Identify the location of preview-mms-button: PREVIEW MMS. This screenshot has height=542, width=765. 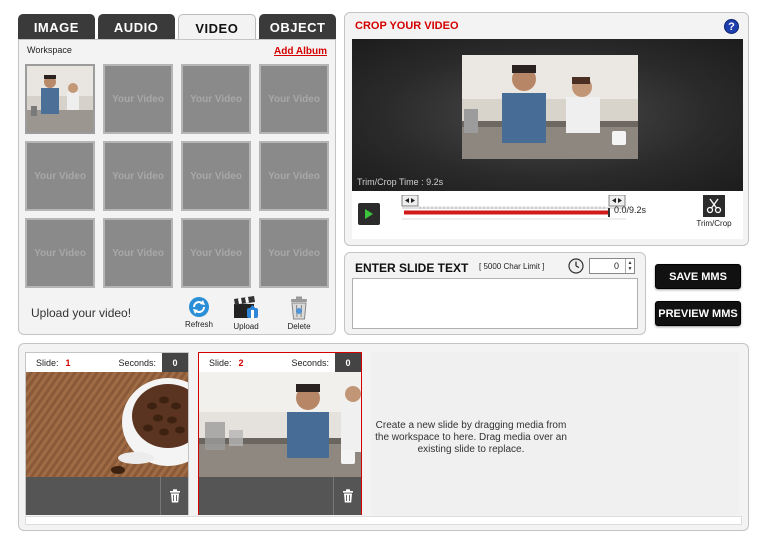
(698, 313).